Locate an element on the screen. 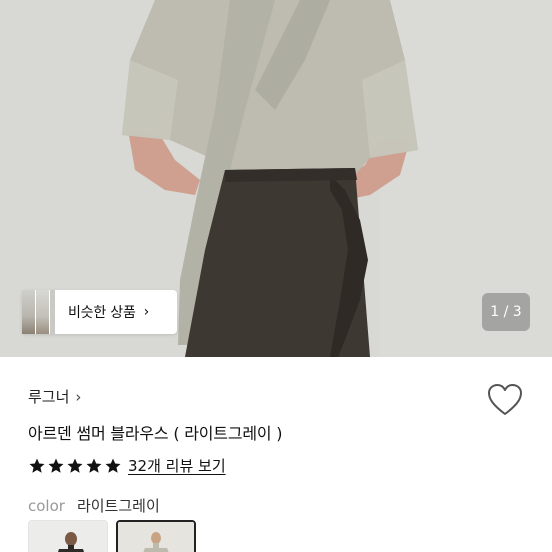 This screenshot has width=552, height=552. brand-link: 루그너 › is located at coordinates (54, 396).